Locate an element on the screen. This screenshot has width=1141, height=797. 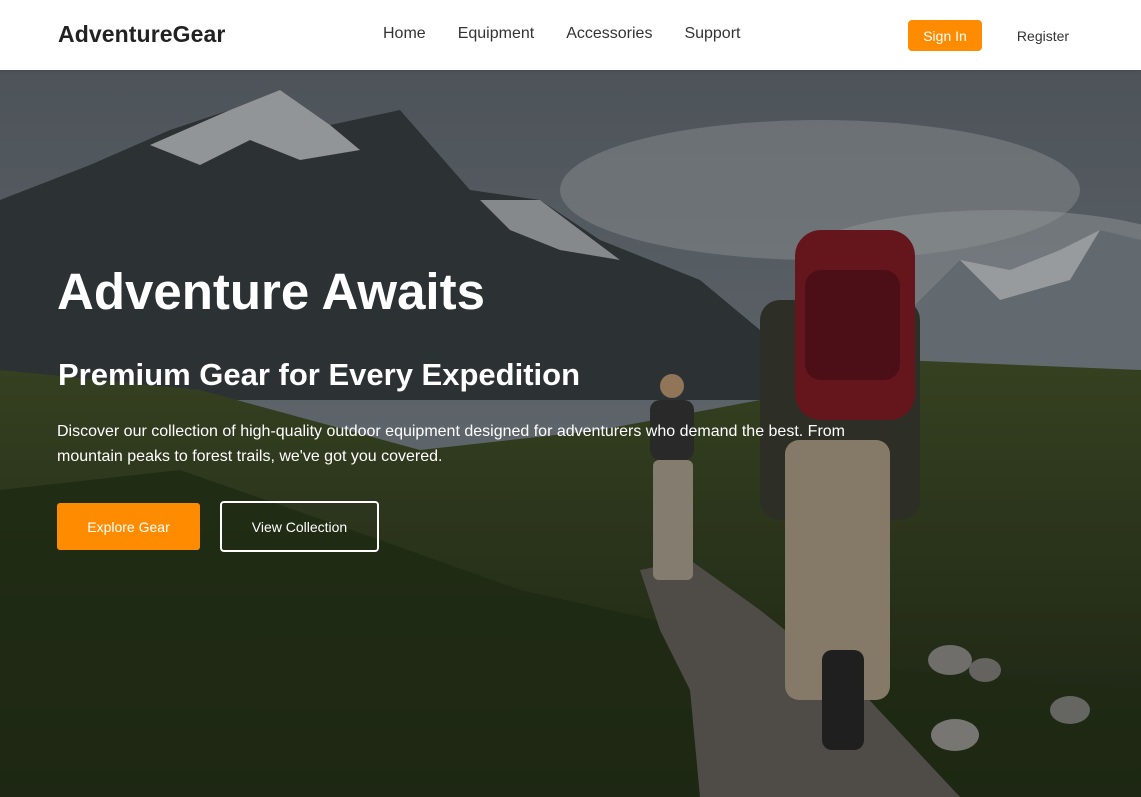
sign-in-button: Sign In is located at coordinates (945, 35).